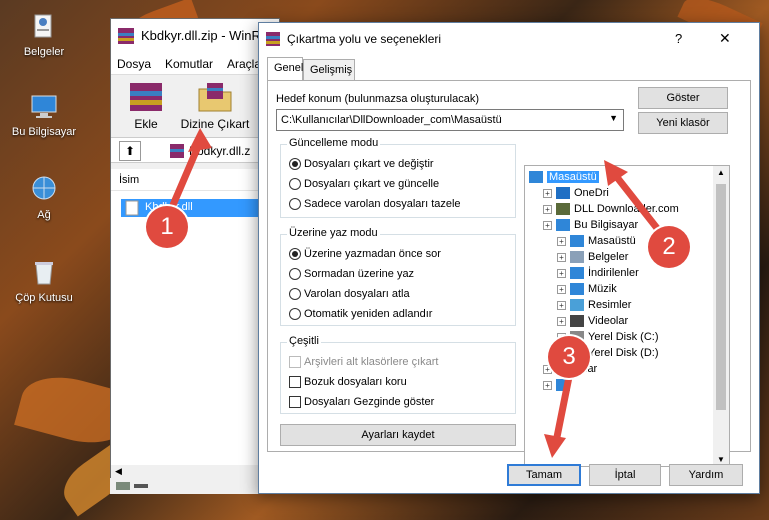 This screenshot has height=520, width=769. I want to click on callout-badge-3: 3, so click(569, 357).